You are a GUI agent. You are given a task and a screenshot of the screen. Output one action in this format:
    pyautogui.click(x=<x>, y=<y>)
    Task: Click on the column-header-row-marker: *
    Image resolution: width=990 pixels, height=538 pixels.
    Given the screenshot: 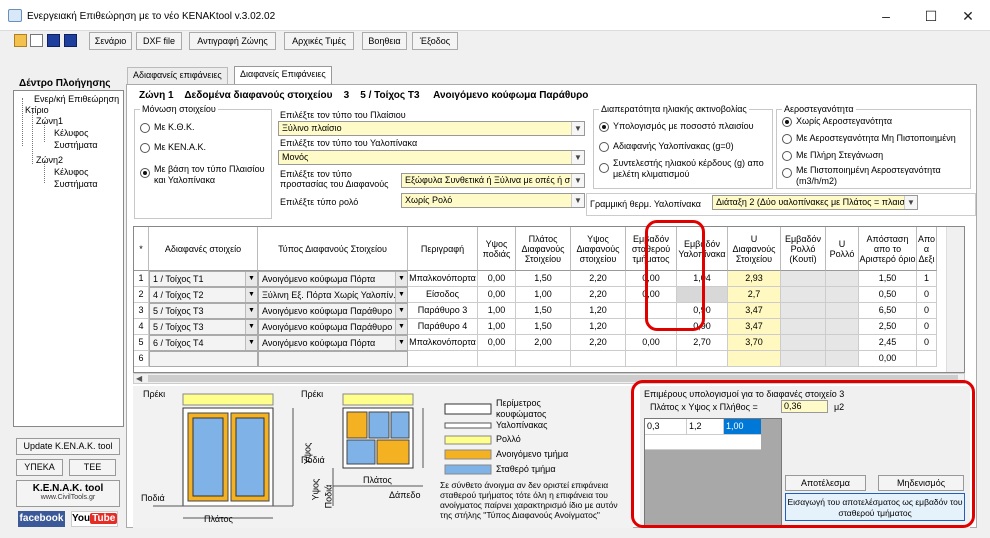 What is the action you would take?
    pyautogui.click(x=141, y=249)
    